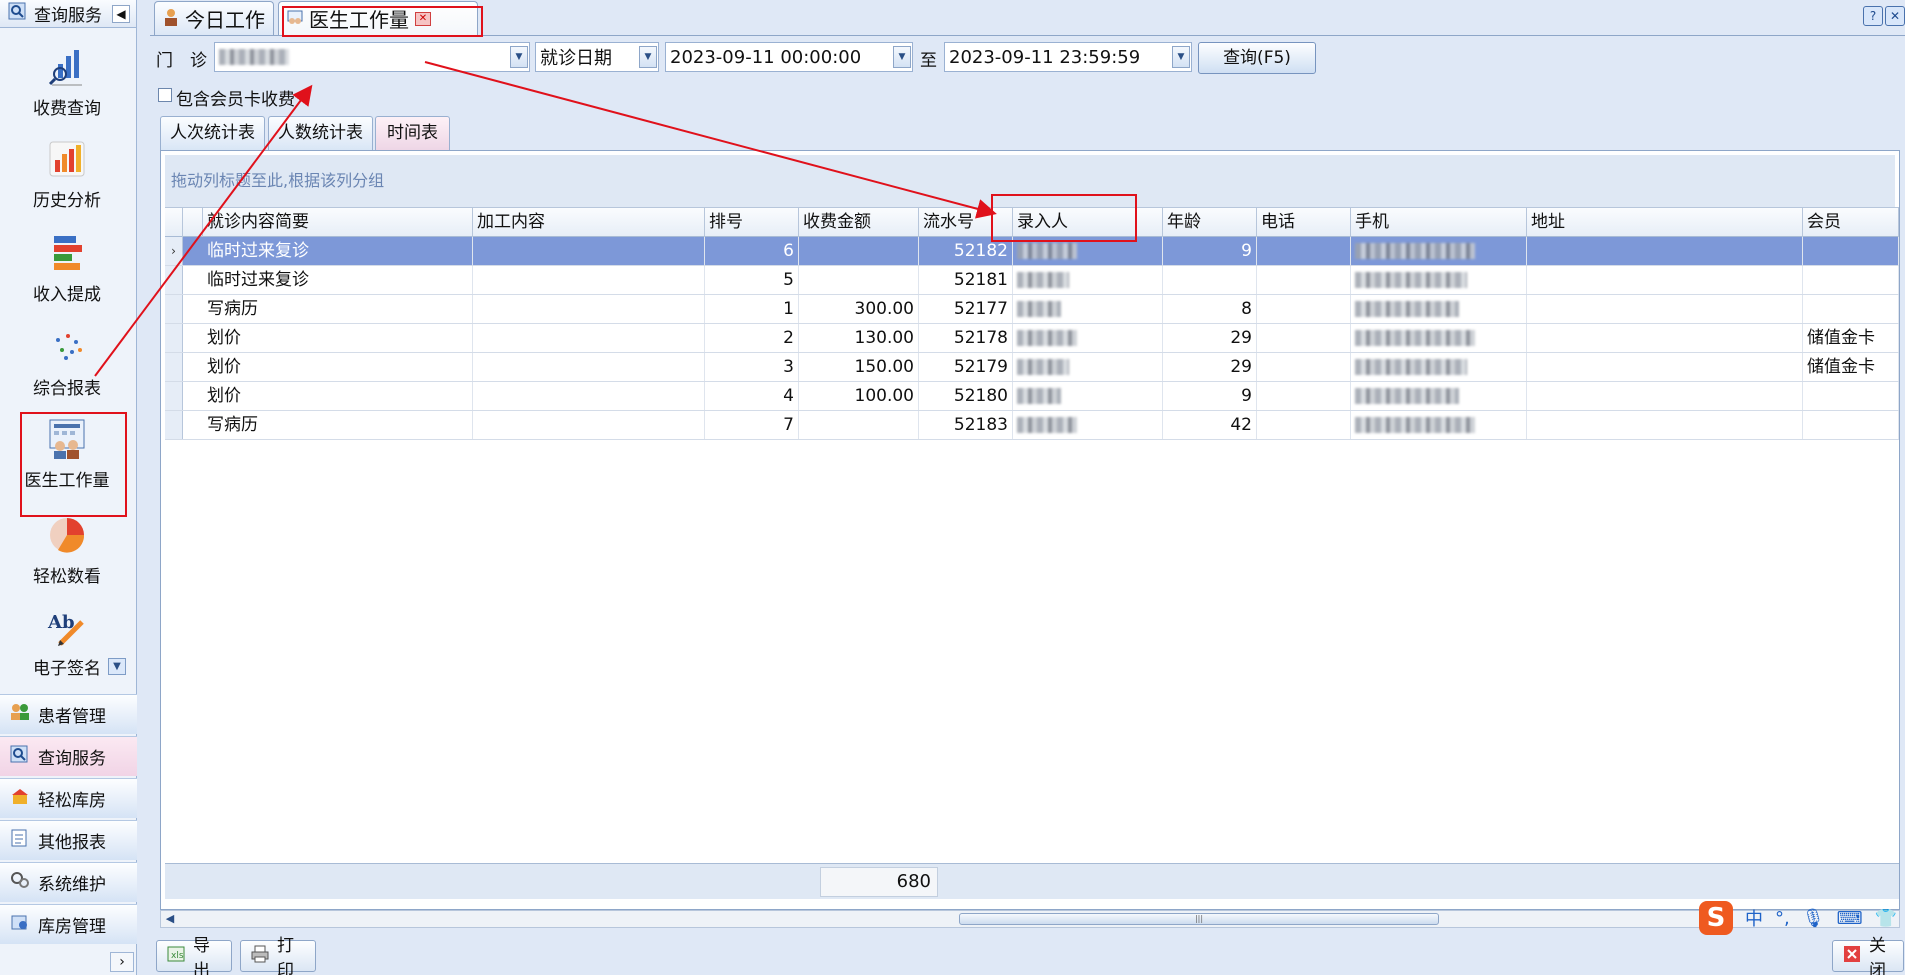 The image size is (1905, 975). Describe the element at coordinates (1886, 918) in the screenshot. I see `skin-icon: 👕` at that location.